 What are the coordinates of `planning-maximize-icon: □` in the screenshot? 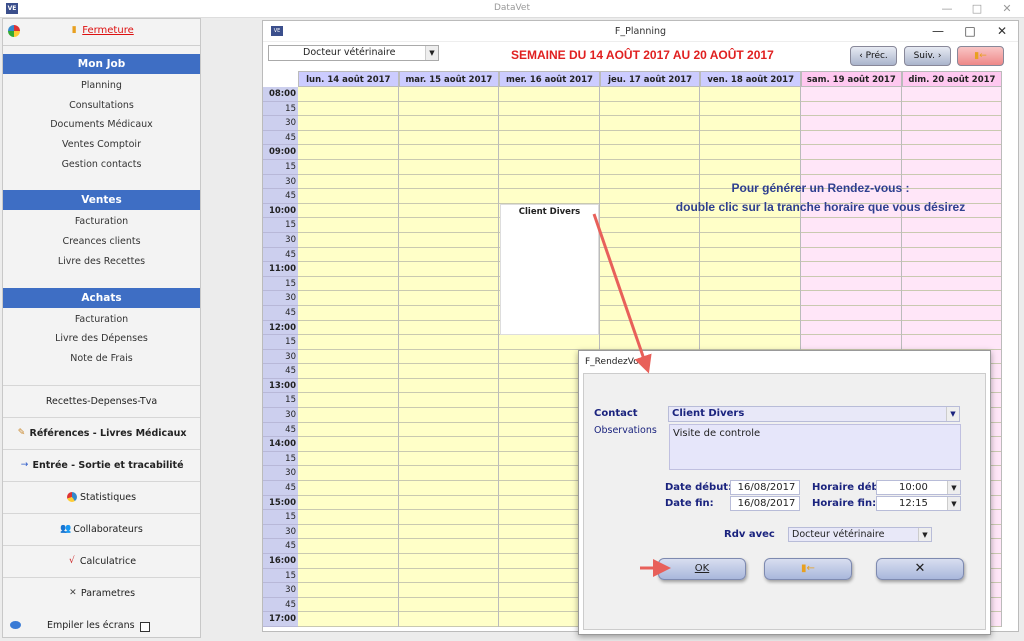 It's located at (970, 31).